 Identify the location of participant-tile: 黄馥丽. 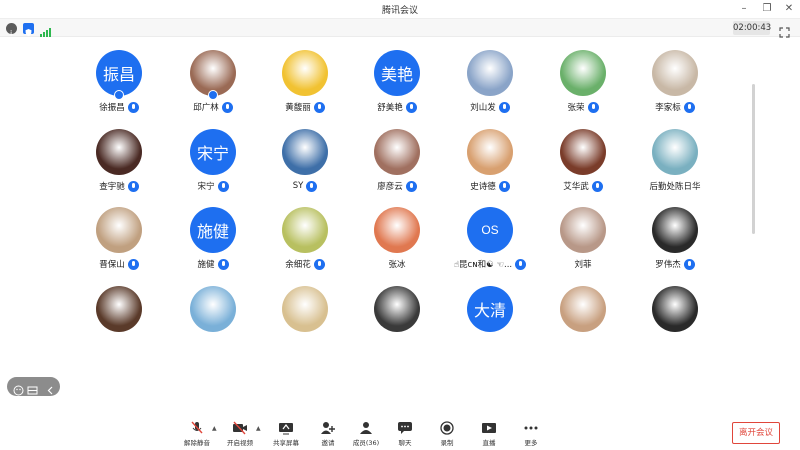
(305, 88).